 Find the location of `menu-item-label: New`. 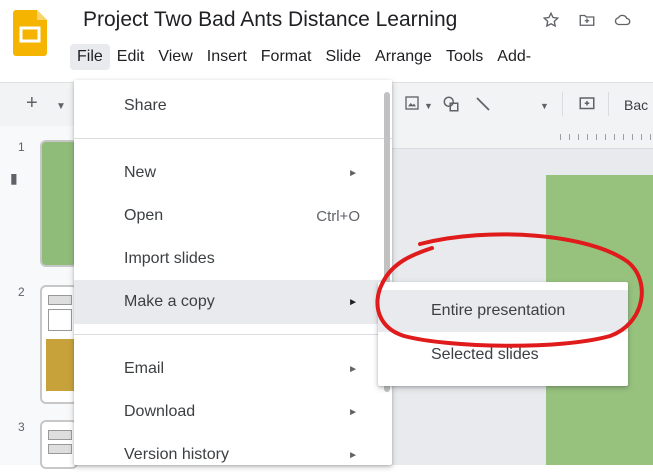

menu-item-label: New is located at coordinates (140, 172).